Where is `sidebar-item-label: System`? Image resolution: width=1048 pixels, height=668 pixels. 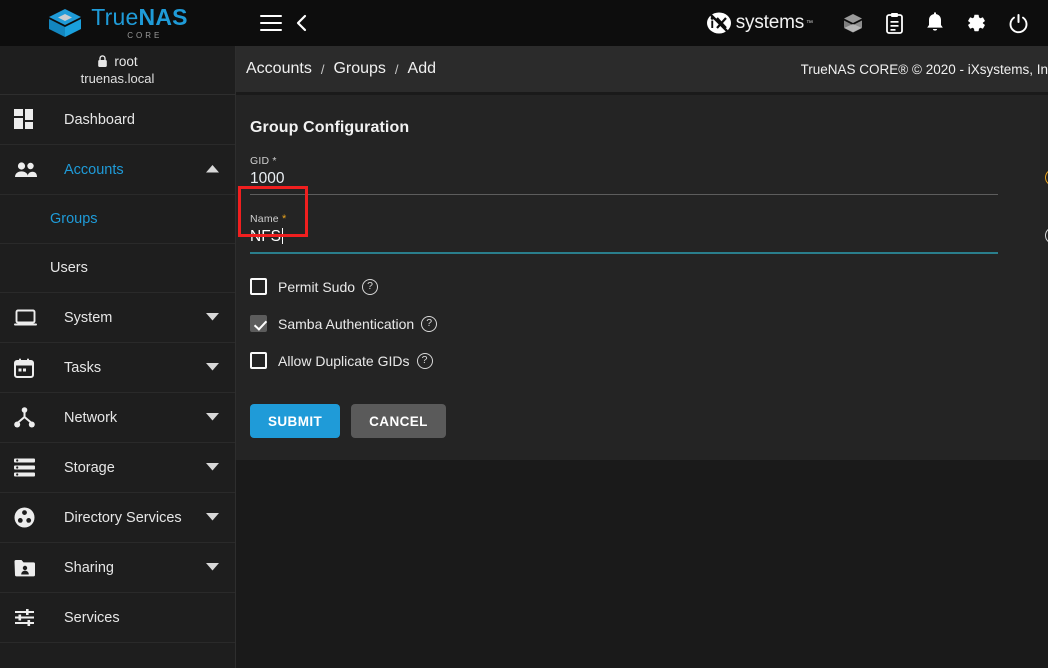 sidebar-item-label: System is located at coordinates (88, 317).